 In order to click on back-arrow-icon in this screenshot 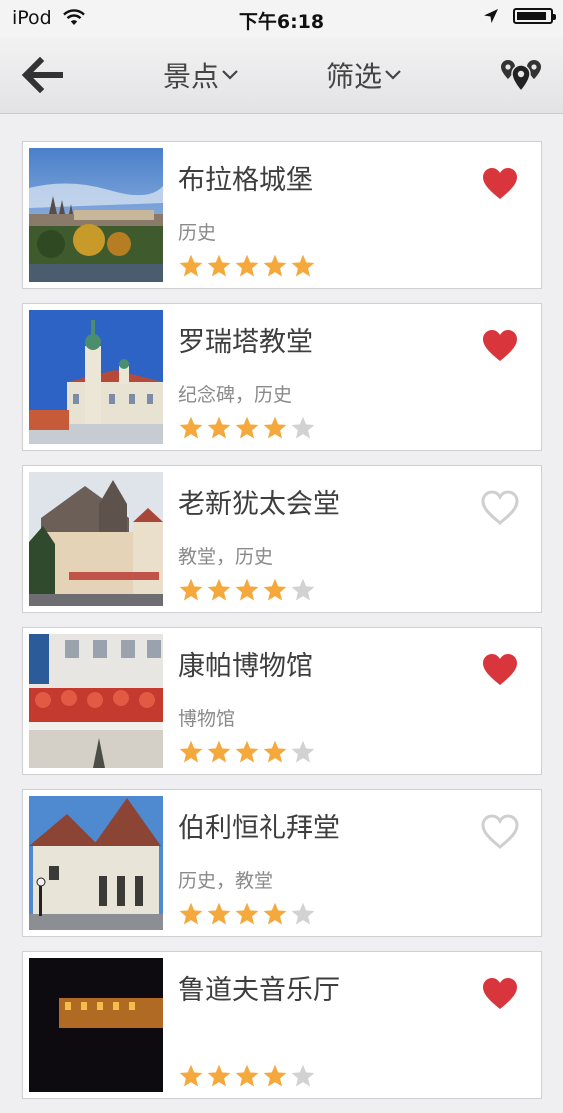, I will do `click(42, 75)`.